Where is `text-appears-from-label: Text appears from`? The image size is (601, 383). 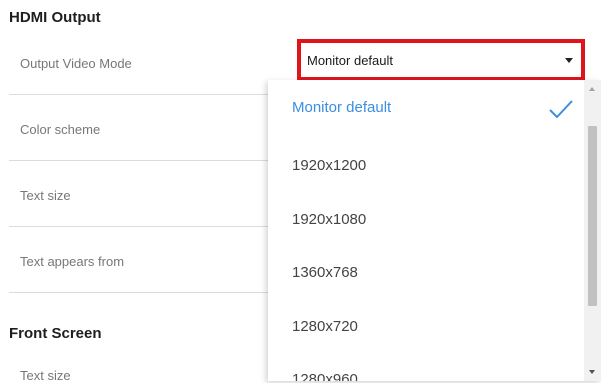 text-appears-from-label: Text appears from is located at coordinates (72, 261).